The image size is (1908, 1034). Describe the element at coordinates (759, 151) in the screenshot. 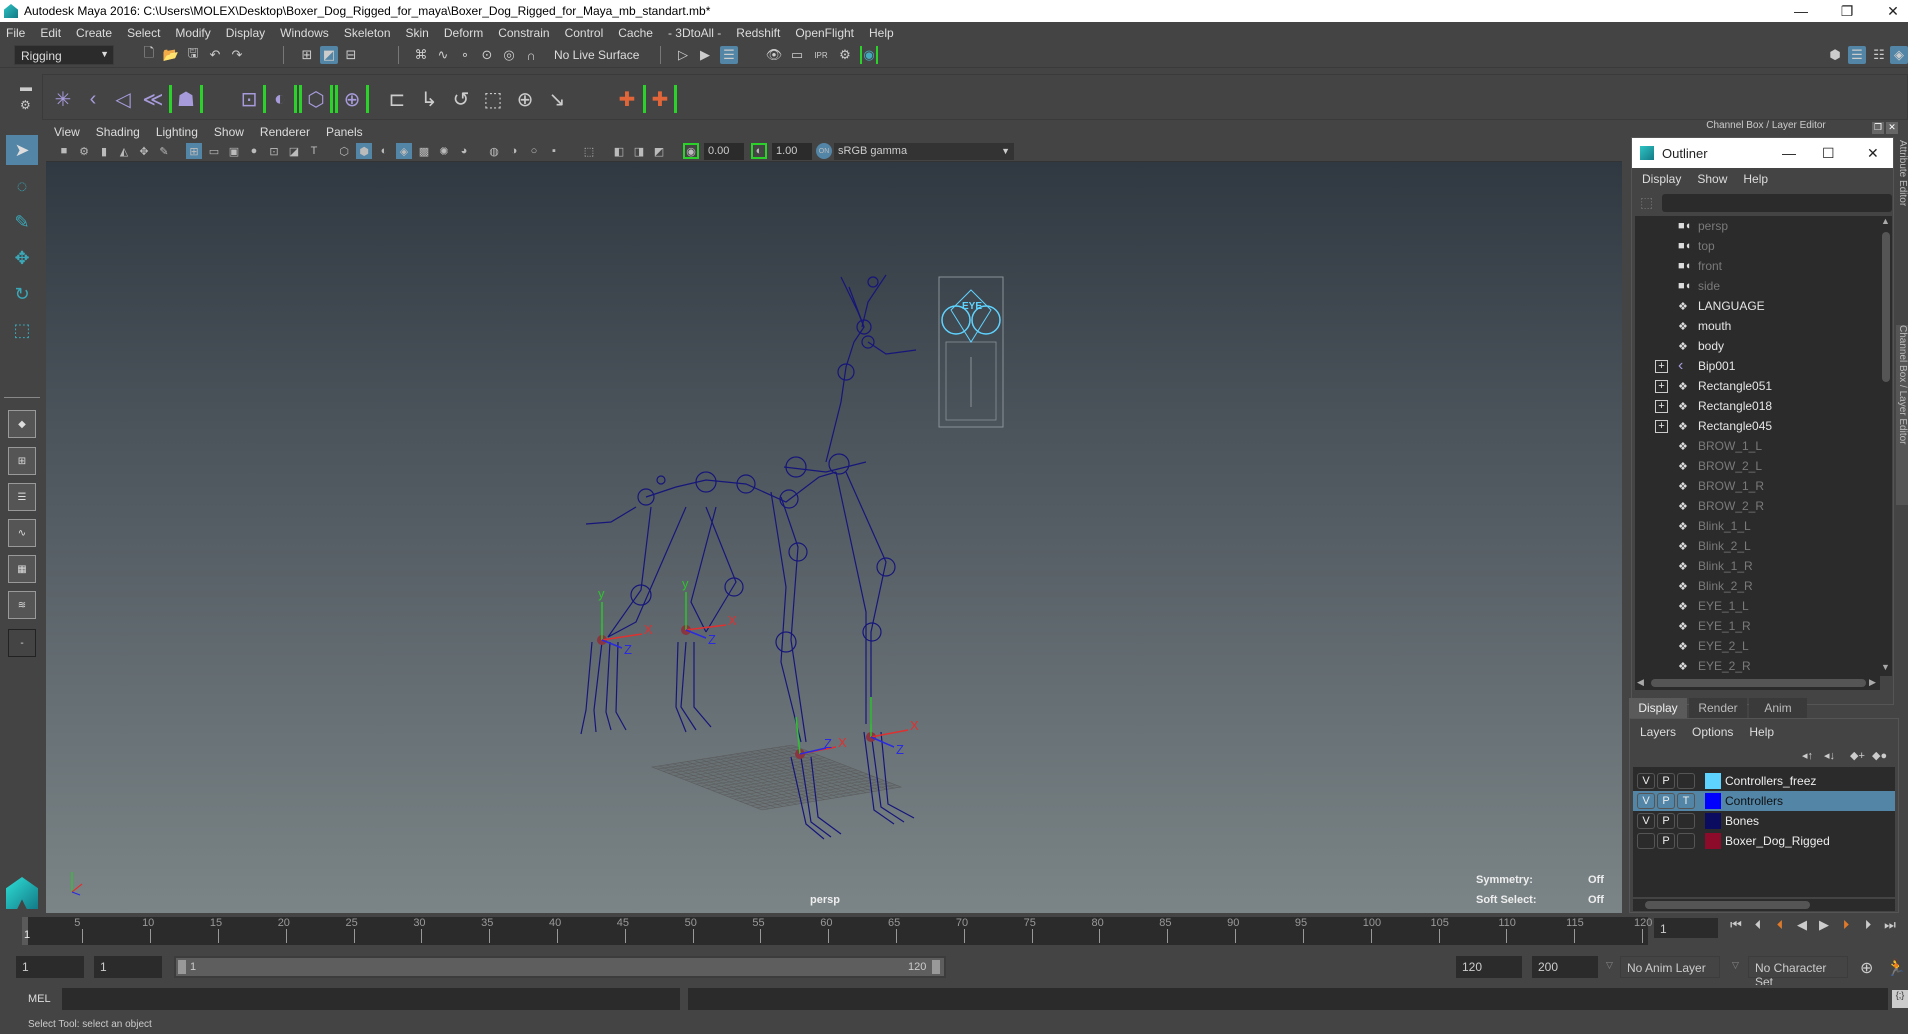

I see `gamma-icon: ◐` at that location.